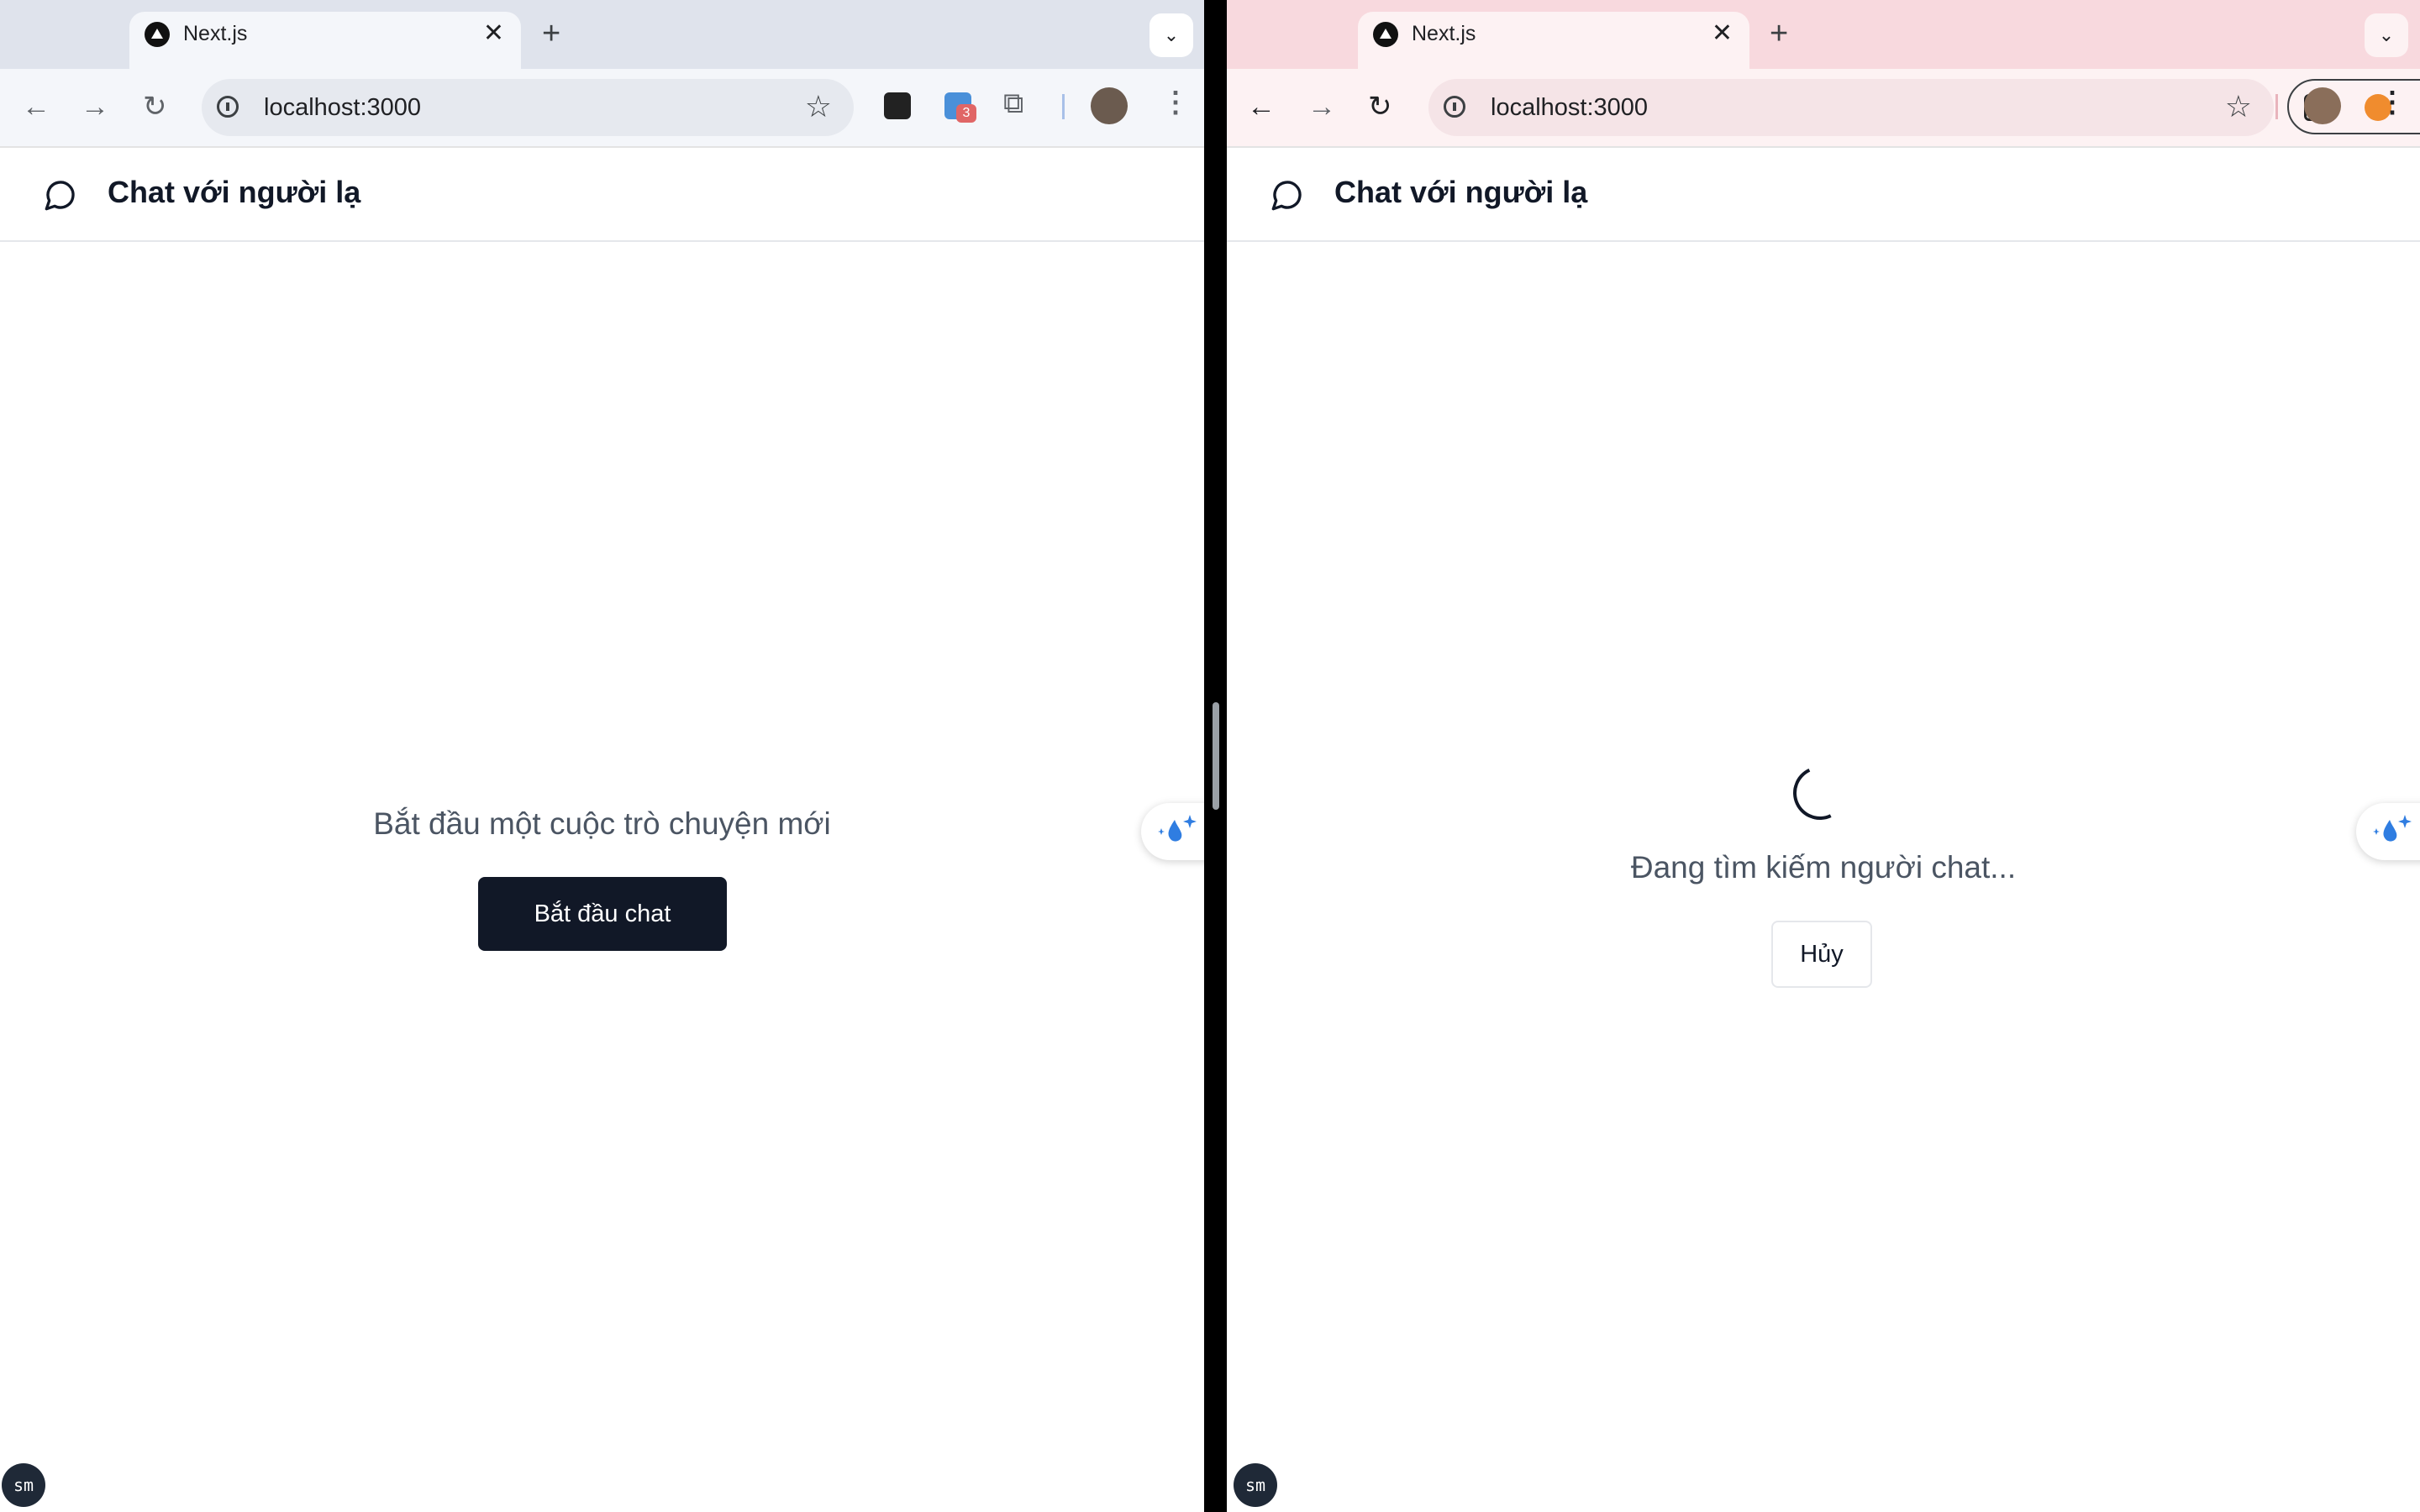 The height and width of the screenshot is (1512, 2420). Describe the element at coordinates (1821, 954) in the screenshot. I see `cancel-button: Hủy` at that location.